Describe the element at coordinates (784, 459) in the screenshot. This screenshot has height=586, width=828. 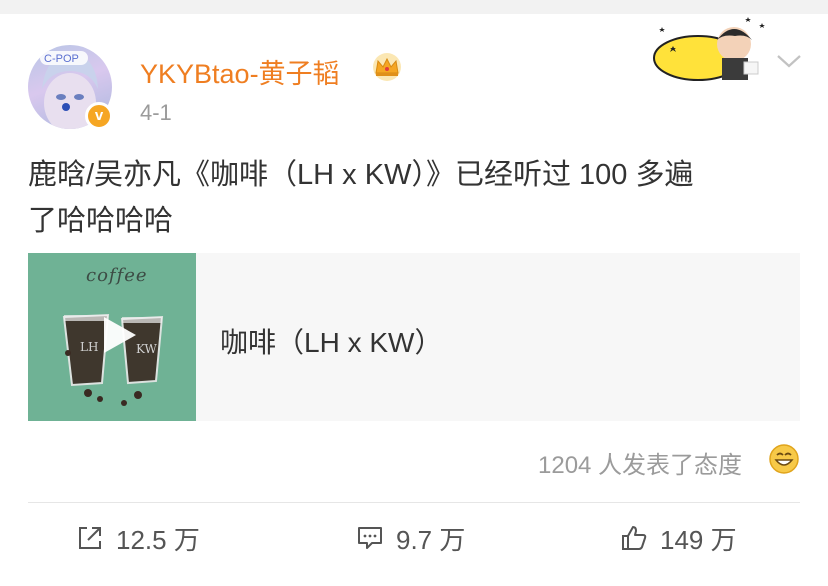
I see `smile-emoji-icon` at that location.